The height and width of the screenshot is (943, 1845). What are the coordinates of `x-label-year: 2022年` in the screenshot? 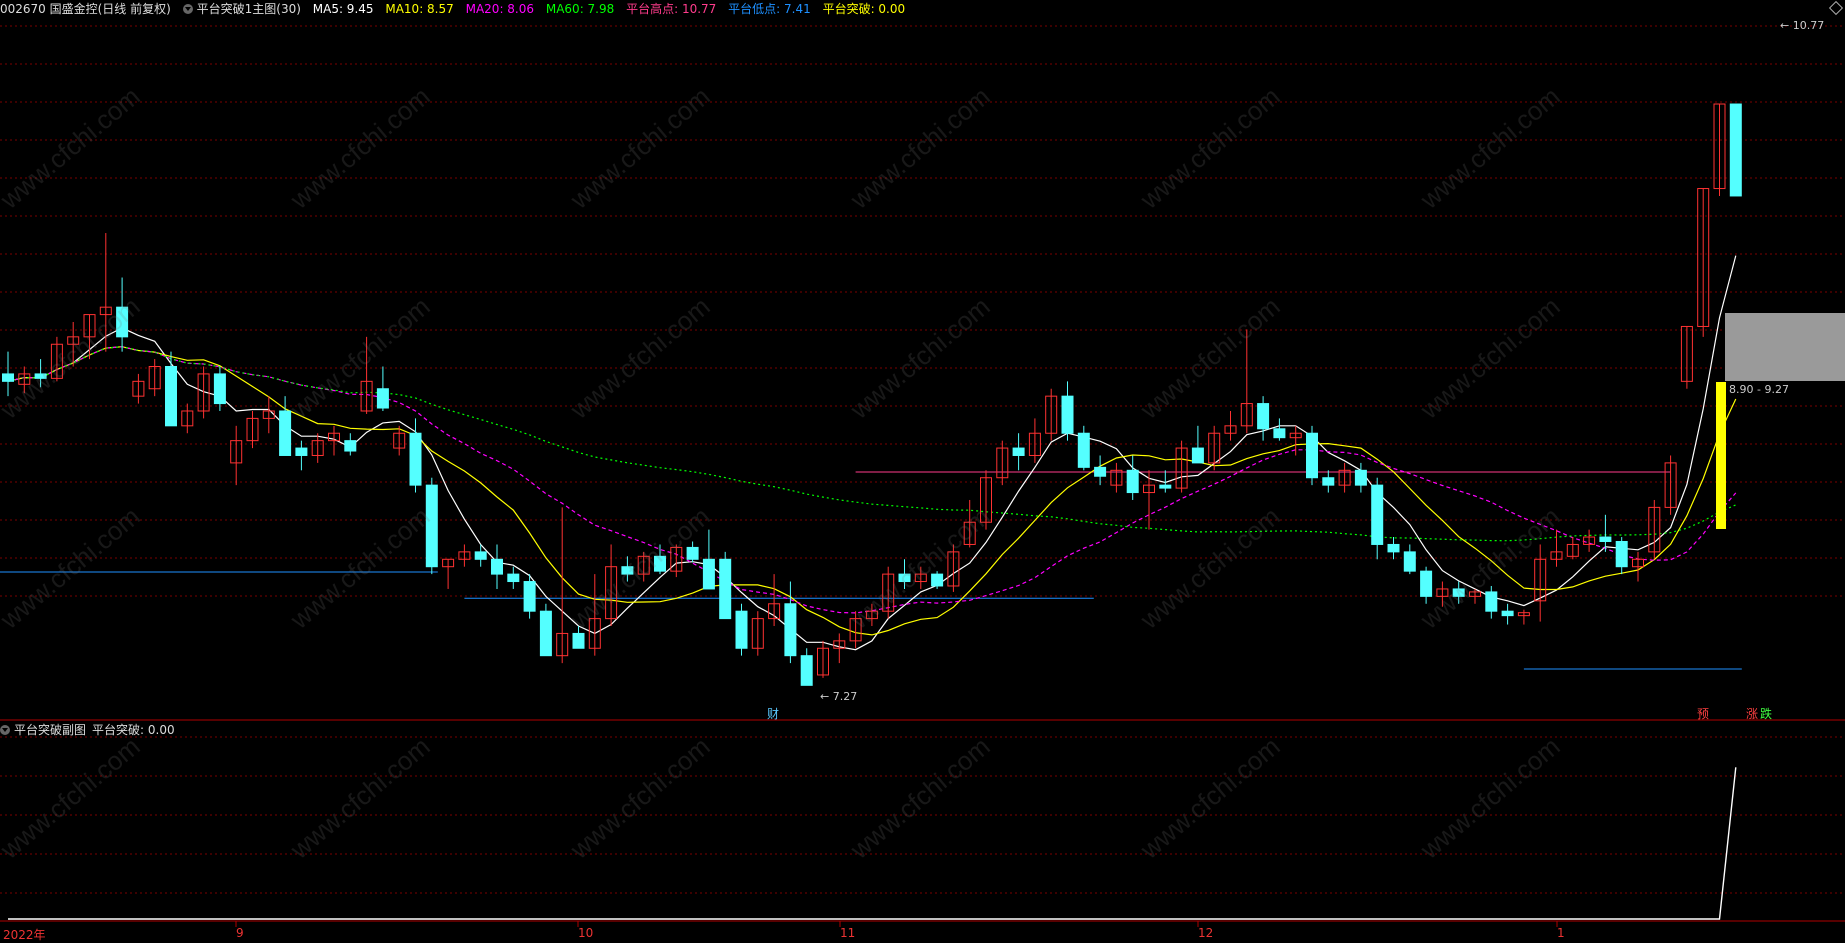 It's located at (24, 935).